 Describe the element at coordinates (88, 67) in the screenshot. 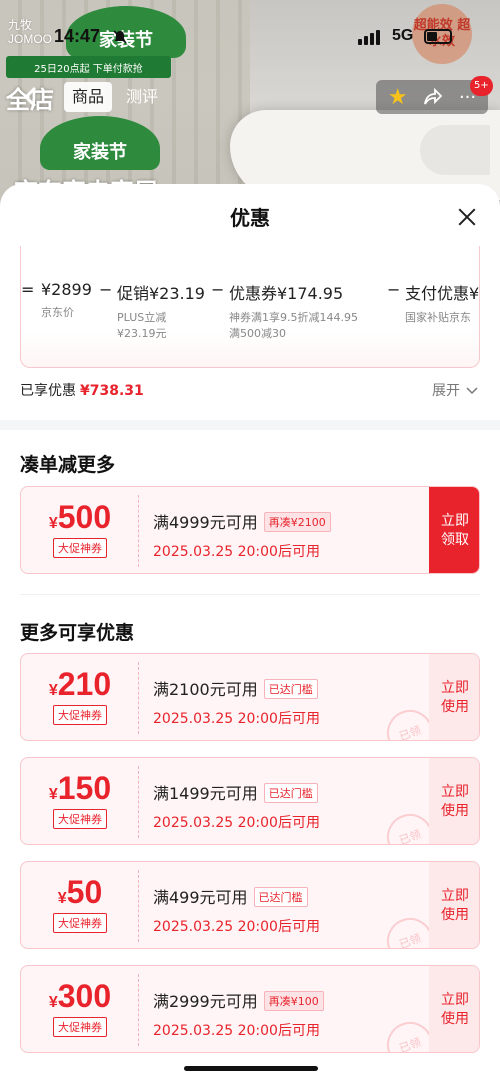

I see `promo-banner: 25日20点起 下单付款抢` at that location.